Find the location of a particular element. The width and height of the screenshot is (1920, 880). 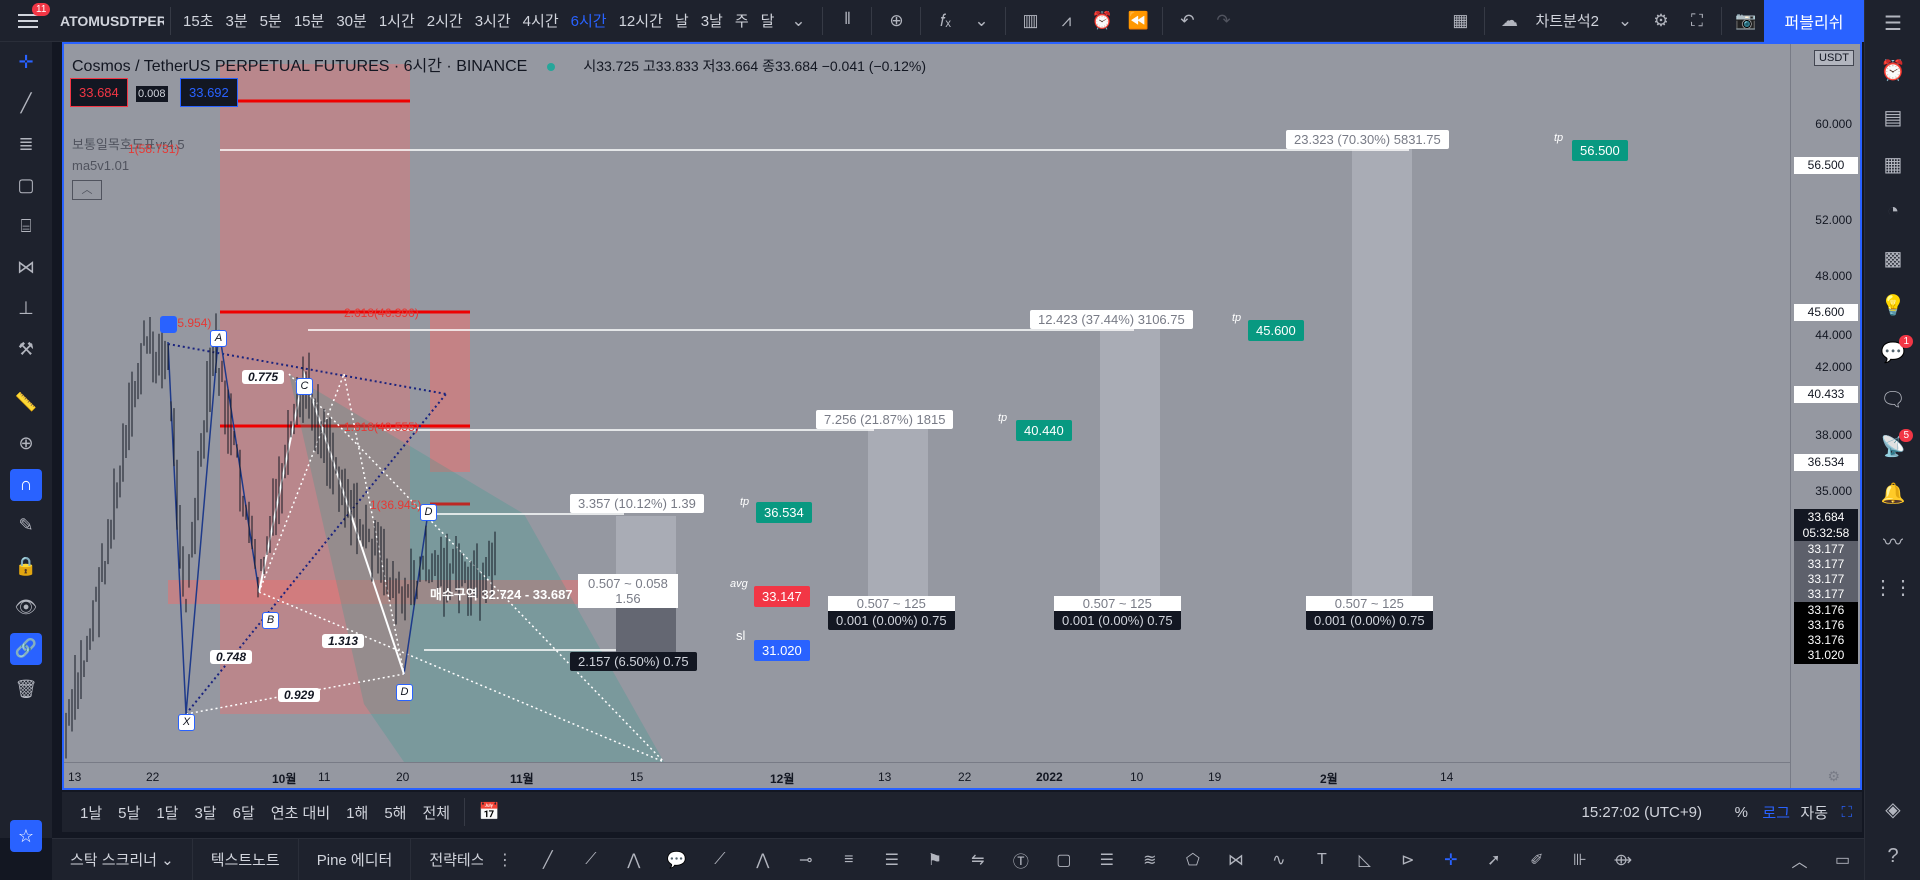

ruler-icon: 📏 is located at coordinates (26, 402).